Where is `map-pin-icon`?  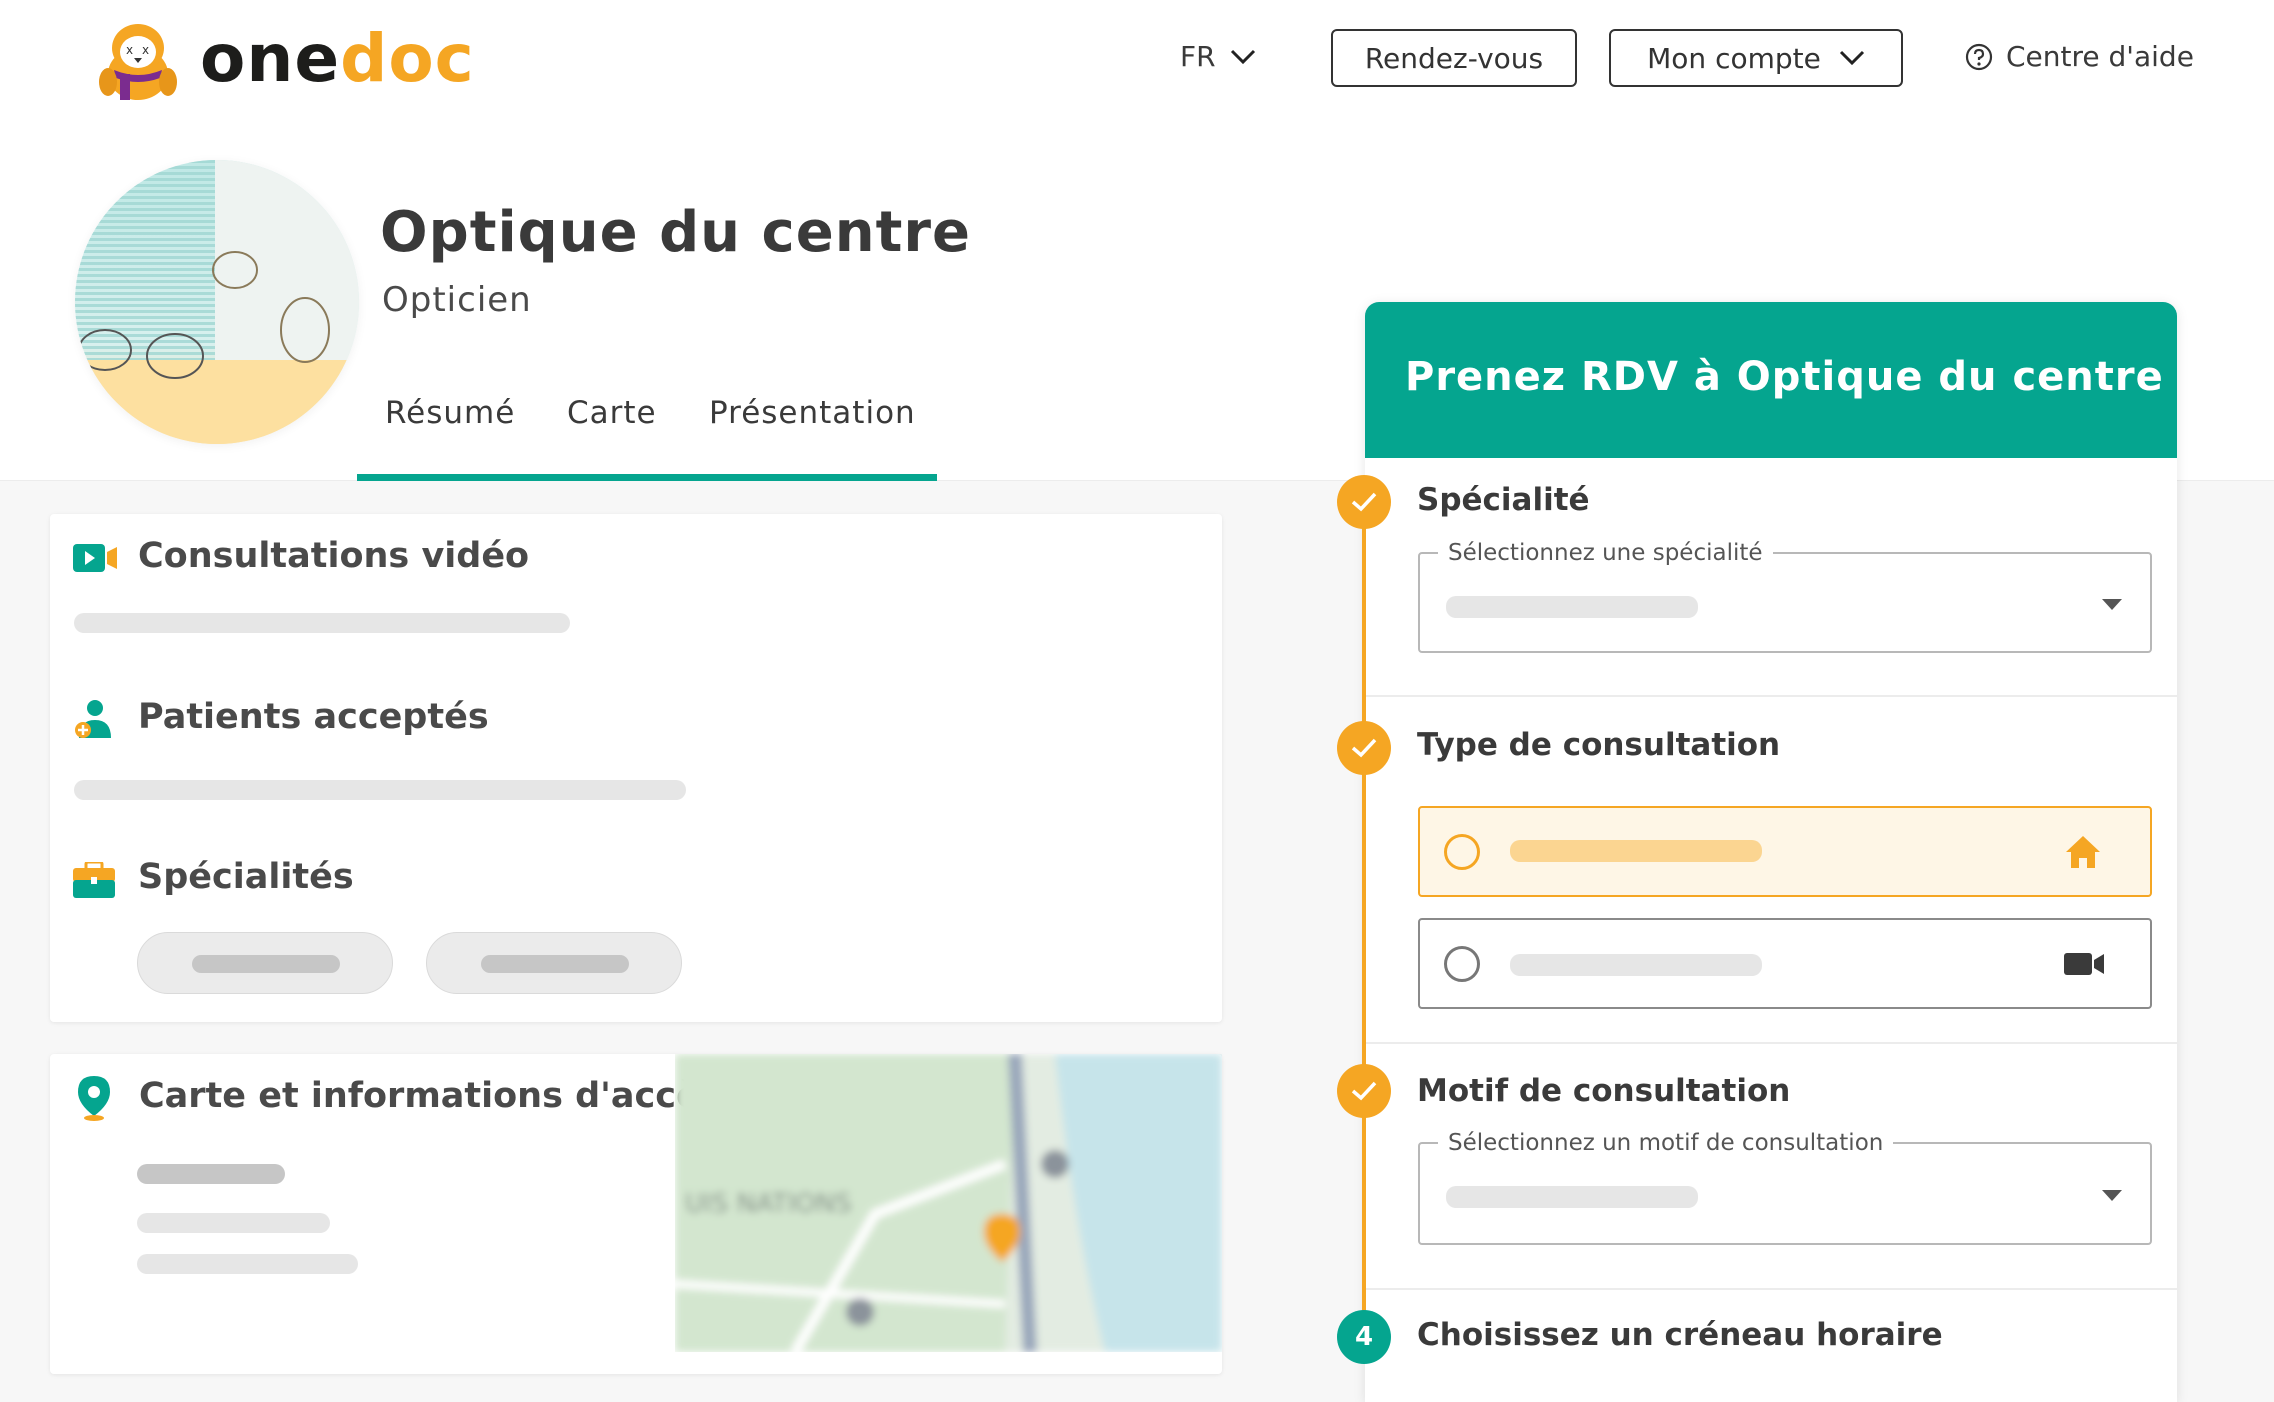 map-pin-icon is located at coordinates (94, 1101).